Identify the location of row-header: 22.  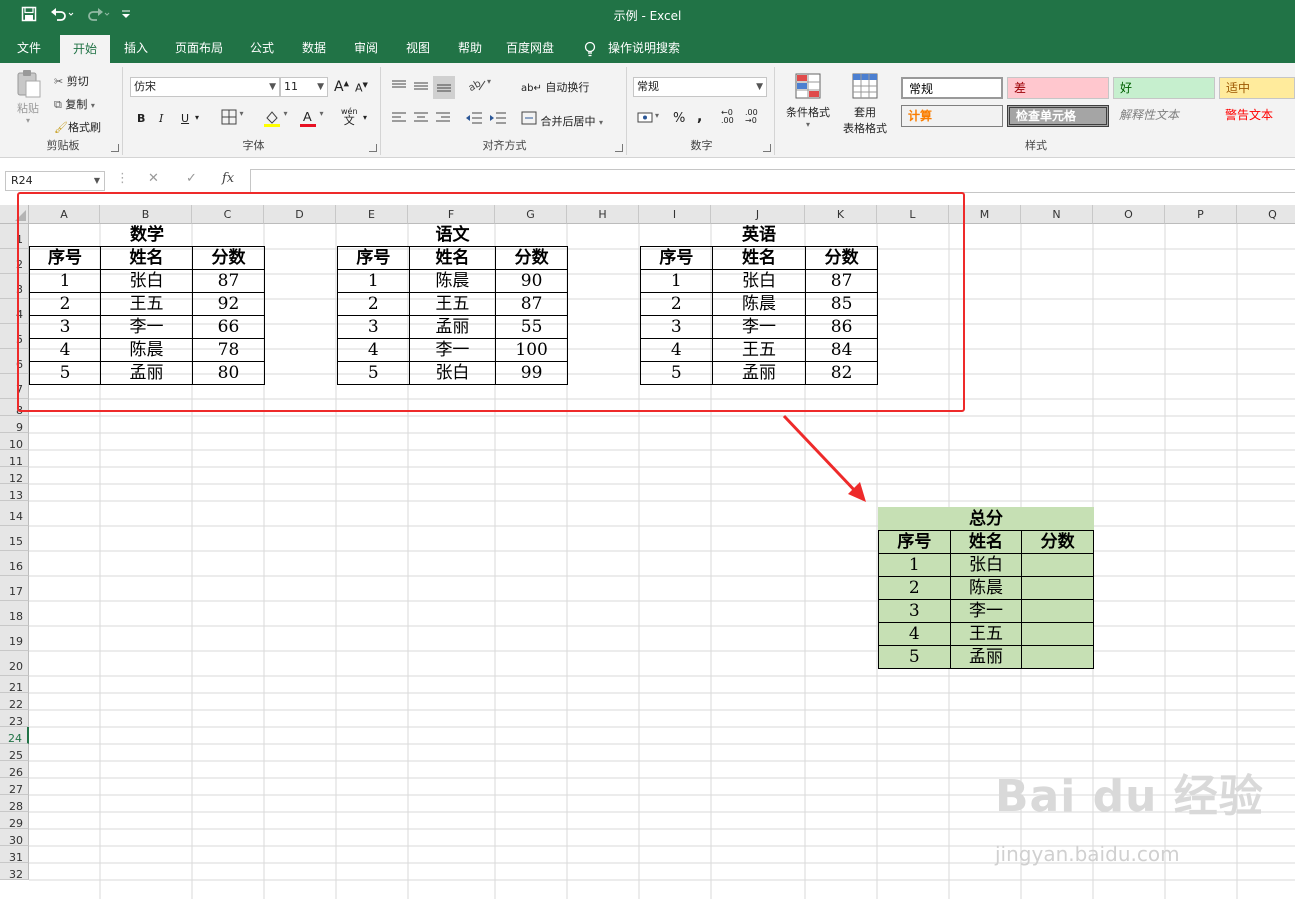
(14, 701).